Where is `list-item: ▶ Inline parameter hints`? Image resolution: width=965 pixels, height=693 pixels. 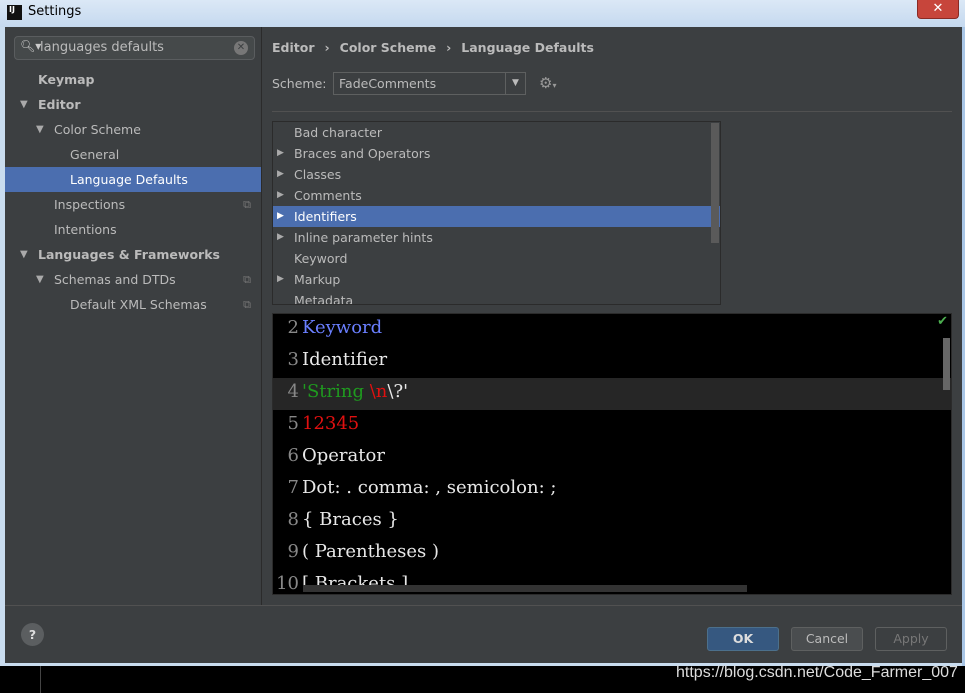 list-item: ▶ Inline parameter hints is located at coordinates (496, 237).